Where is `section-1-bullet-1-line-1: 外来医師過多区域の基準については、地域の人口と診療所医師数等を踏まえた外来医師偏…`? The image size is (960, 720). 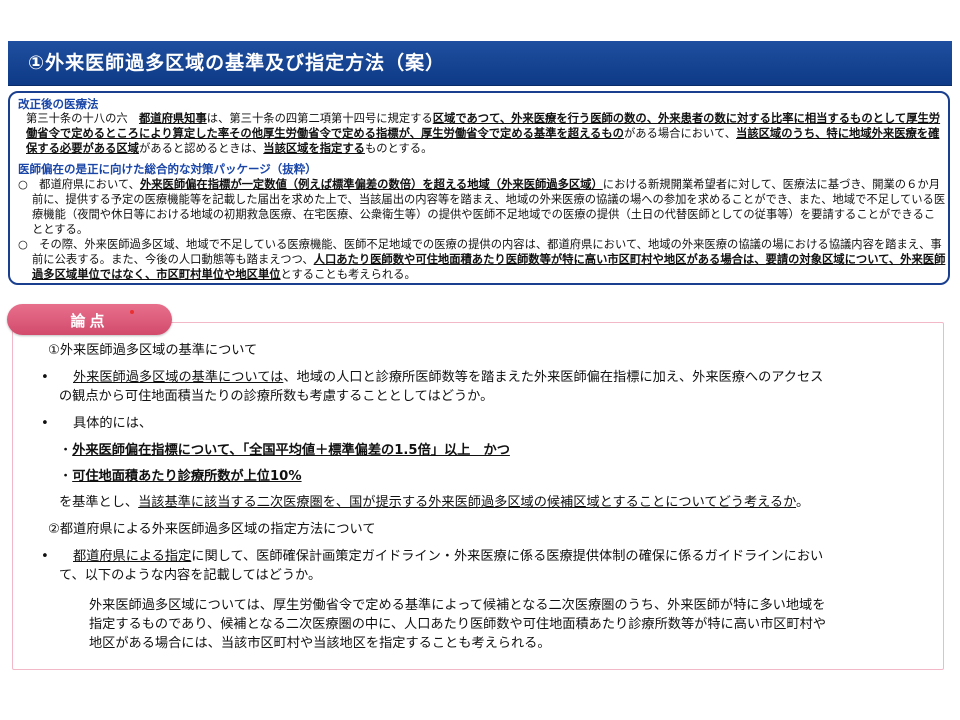
section-1-bullet-1-line-1: 外来医師過多区域の基準については、地域の人口と診療所医師数等を踏まえた外来医師偏… is located at coordinates (448, 377).